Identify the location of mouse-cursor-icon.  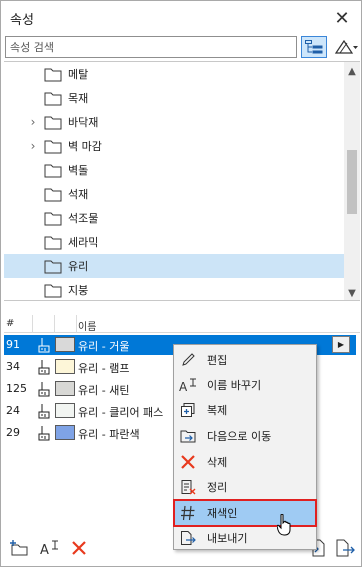
(284, 525).